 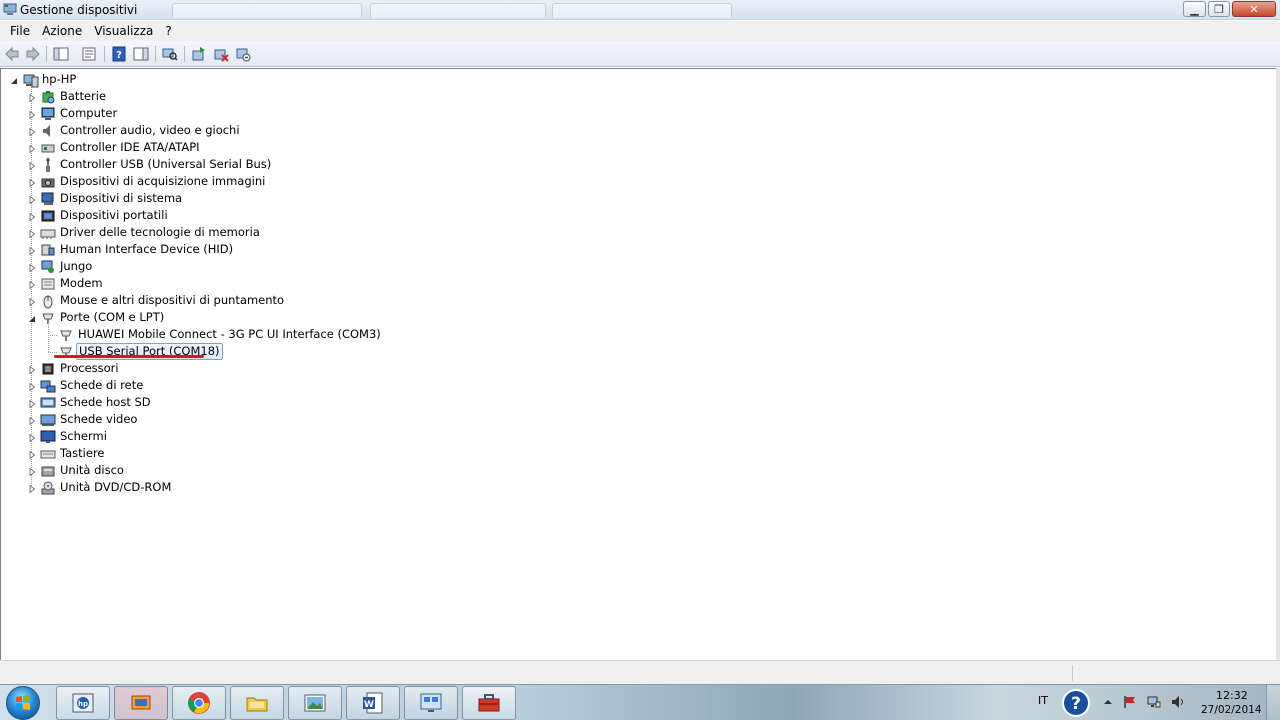 I want to click on tray-network-button, so click(x=1154, y=702).